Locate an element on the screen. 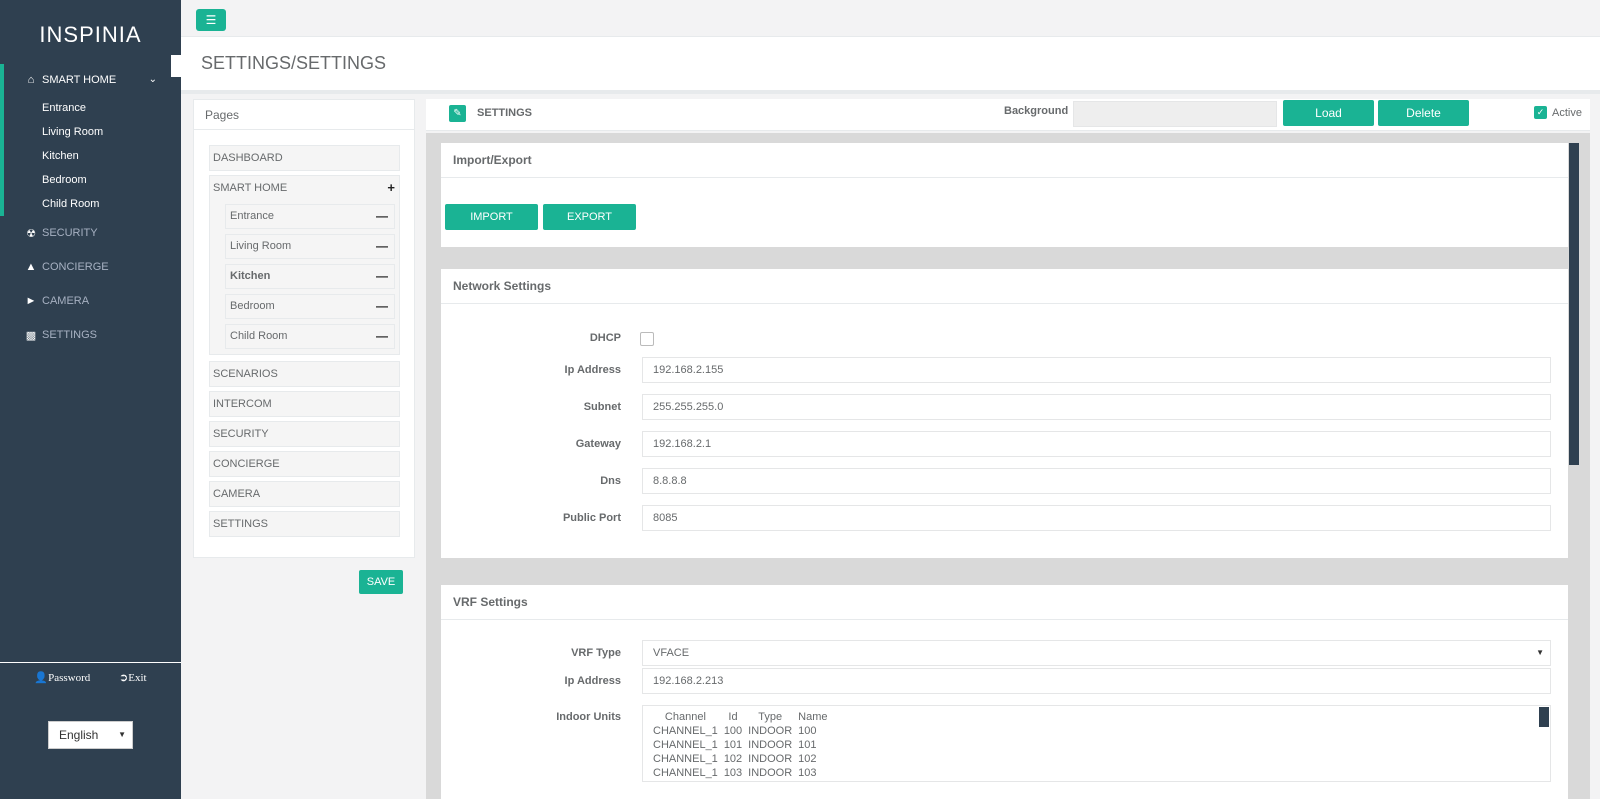 This screenshot has width=1600, height=799. plus-icon: + is located at coordinates (391, 188).